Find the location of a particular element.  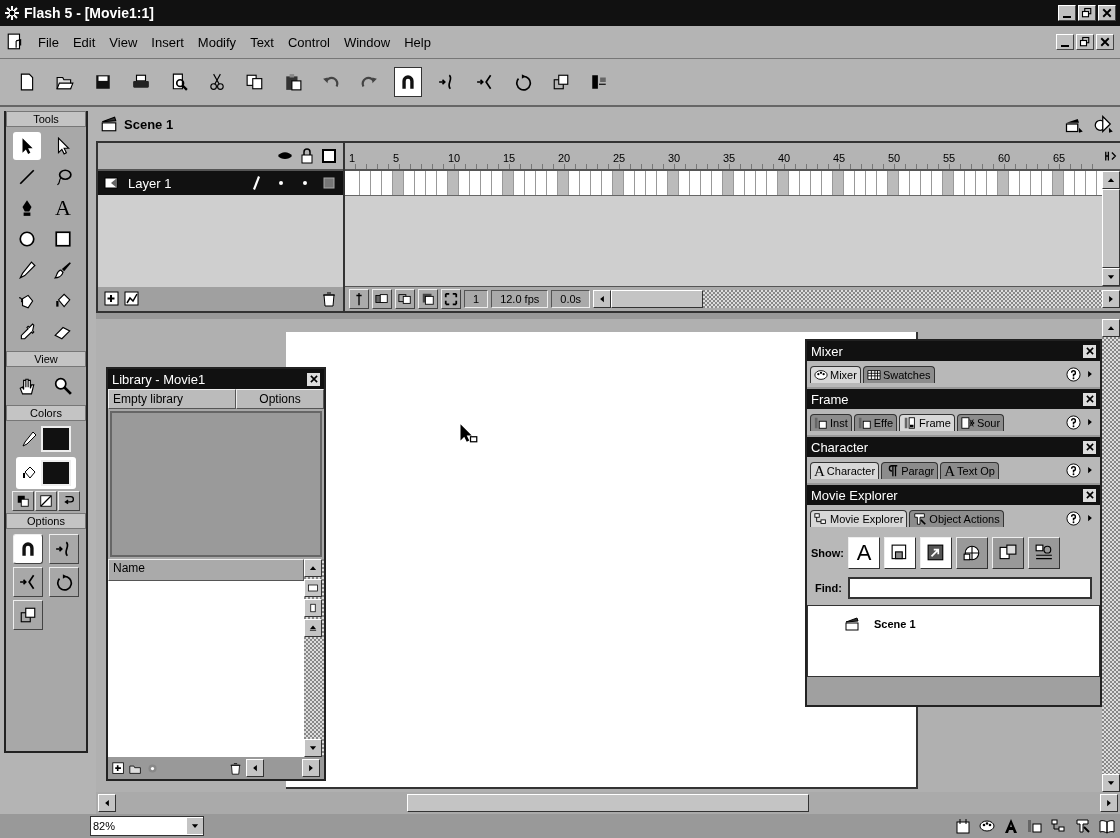

instance-icon is located at coordinates (1035, 826).